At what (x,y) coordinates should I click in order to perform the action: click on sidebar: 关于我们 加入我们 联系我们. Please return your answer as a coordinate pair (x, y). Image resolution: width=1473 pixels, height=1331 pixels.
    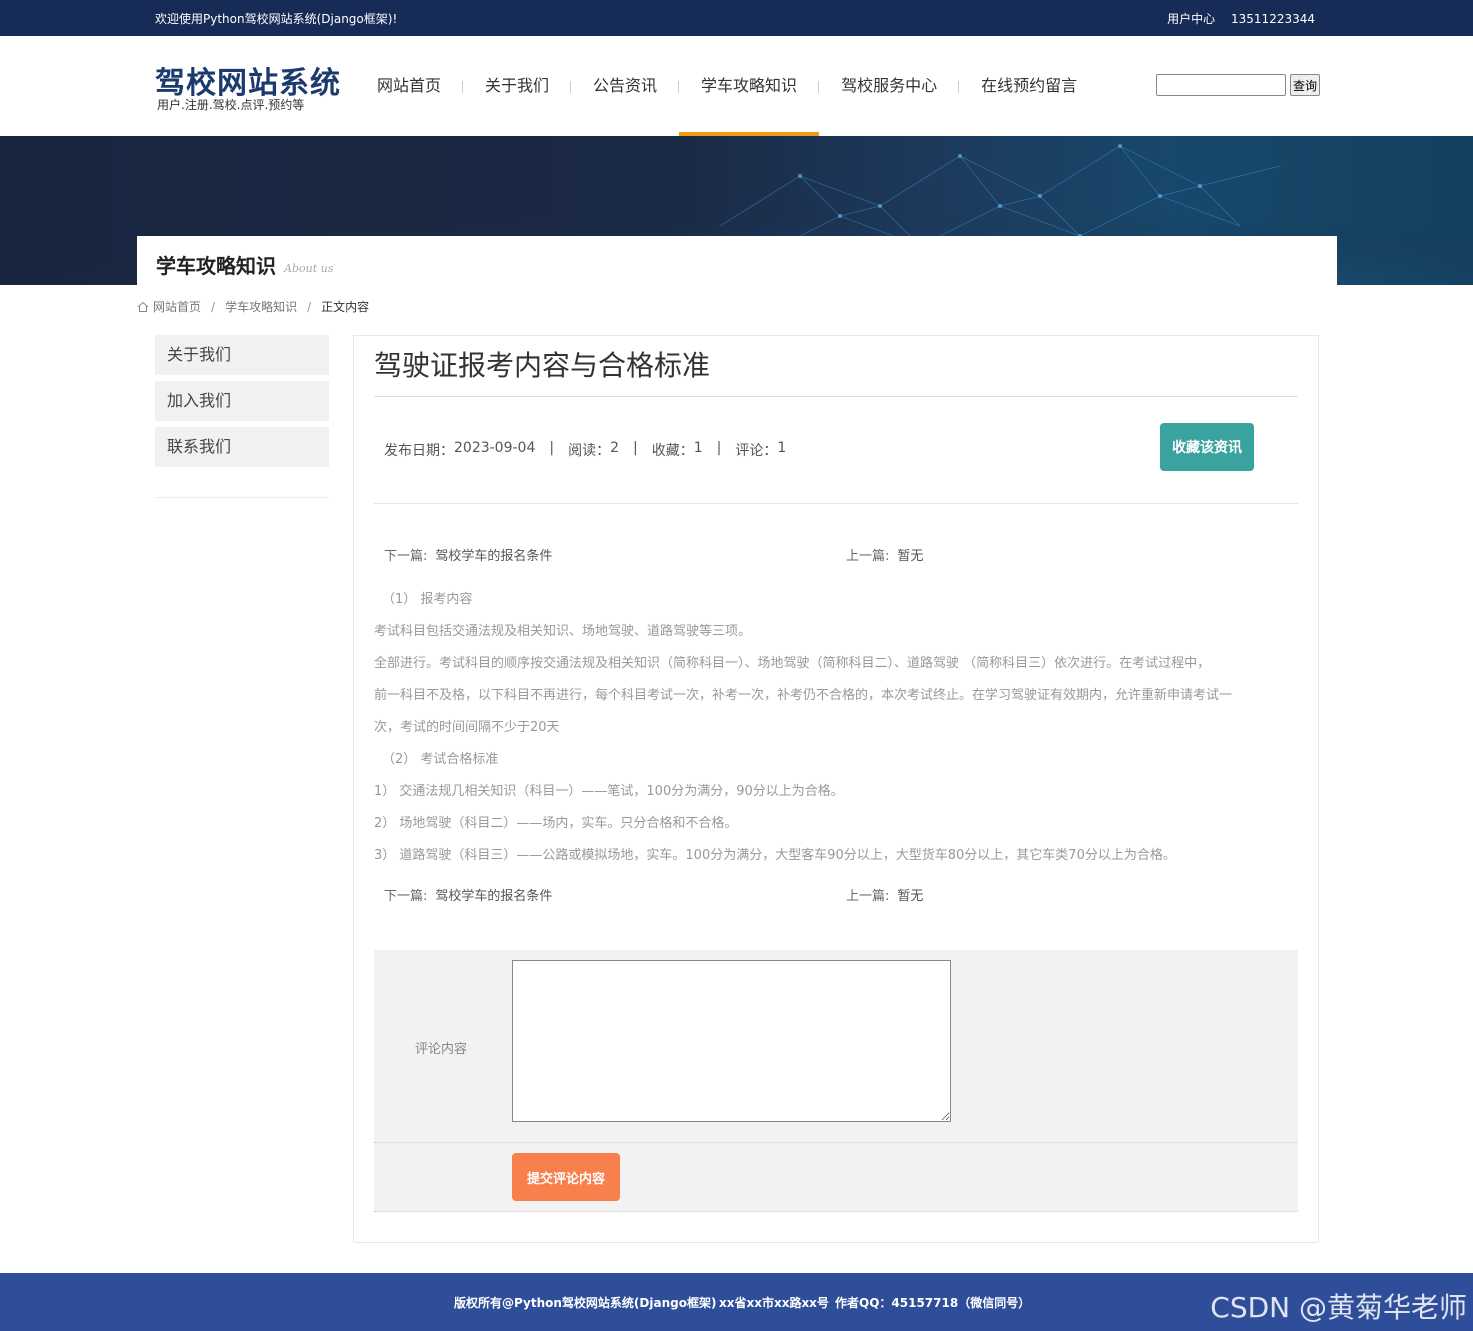
    Looking at the image, I should click on (242, 416).